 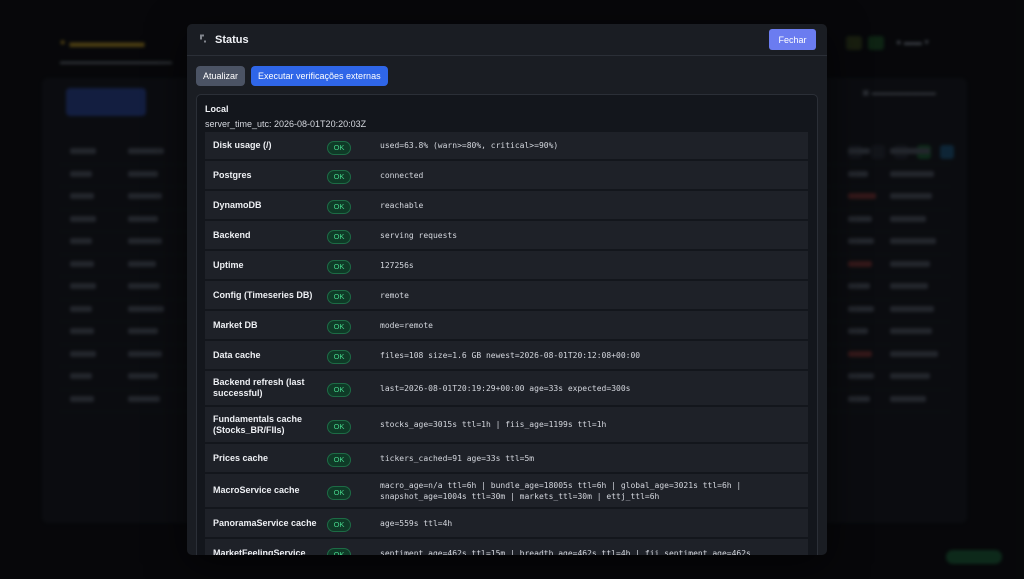 I want to click on check-name: Disk usage (/), so click(x=242, y=145).